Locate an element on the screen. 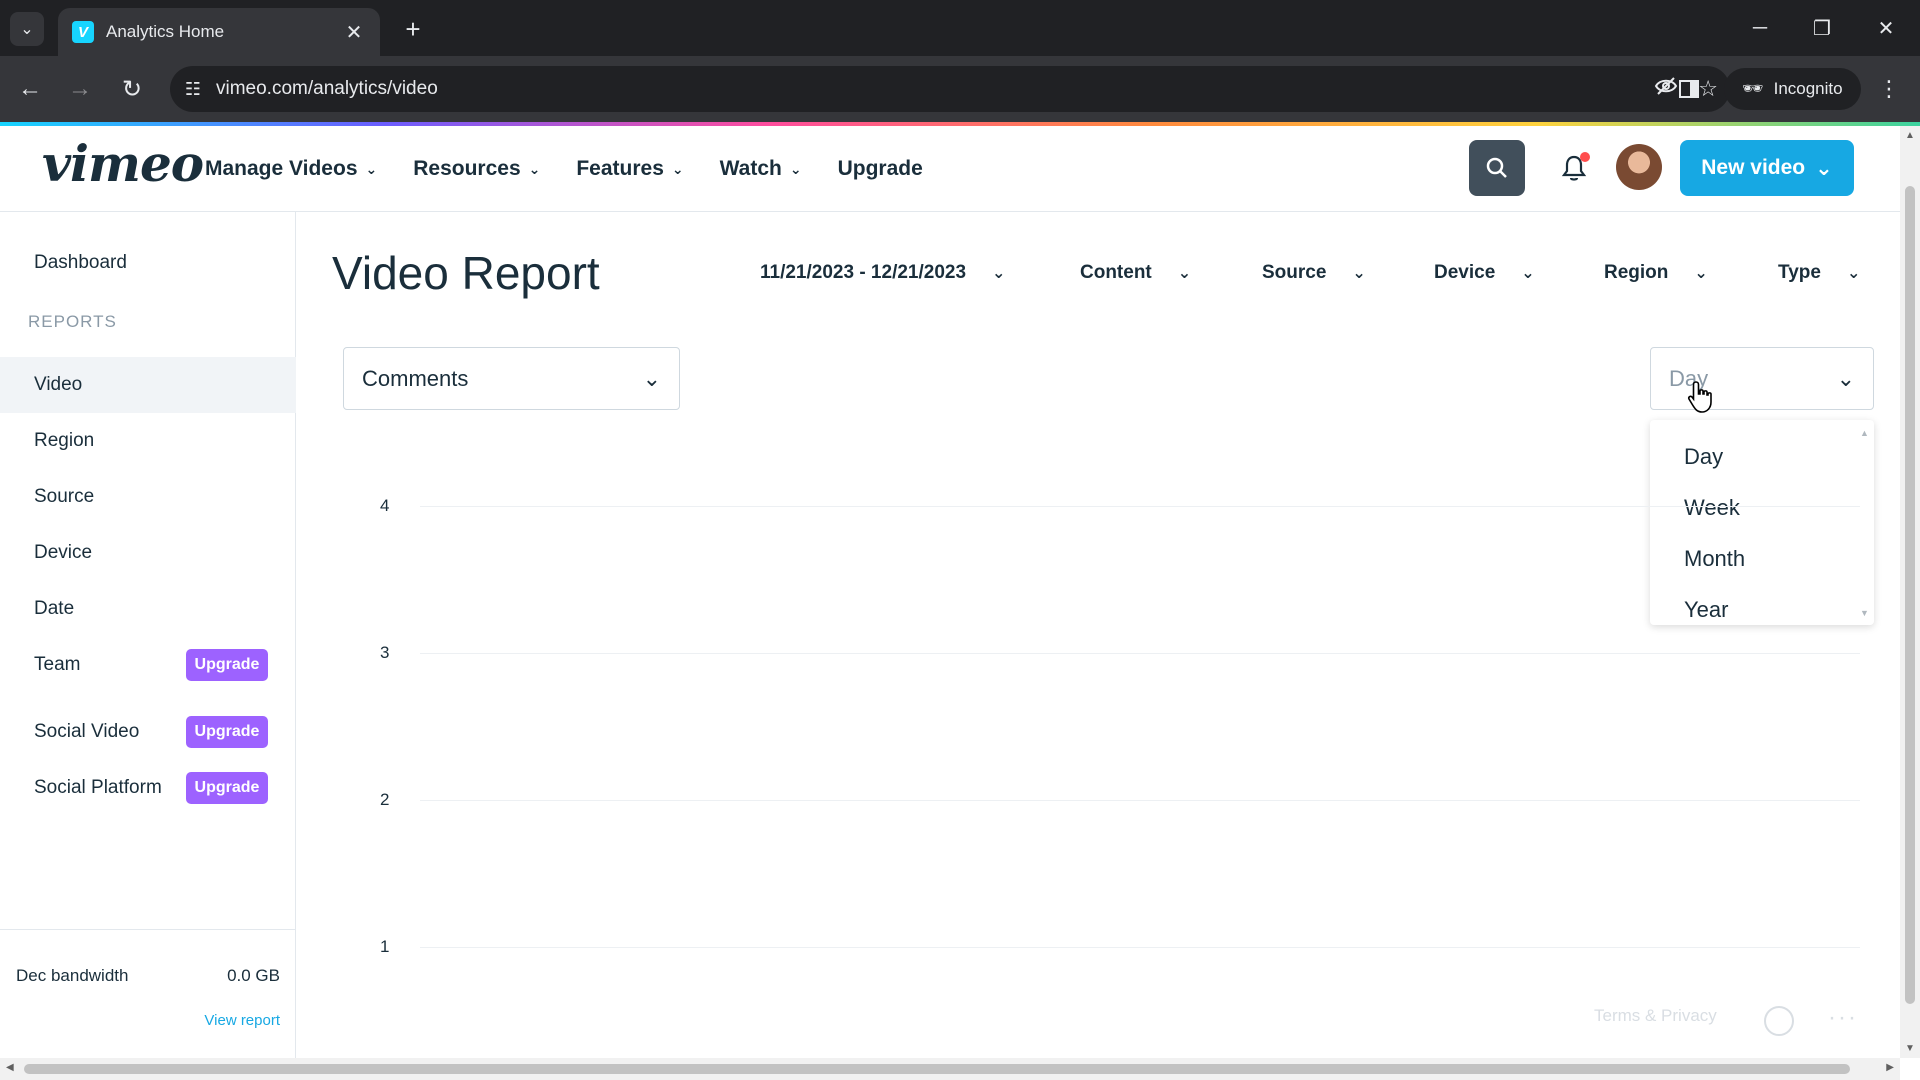 The image size is (1920, 1080). sidebar-item-video: Video is located at coordinates (148, 385).